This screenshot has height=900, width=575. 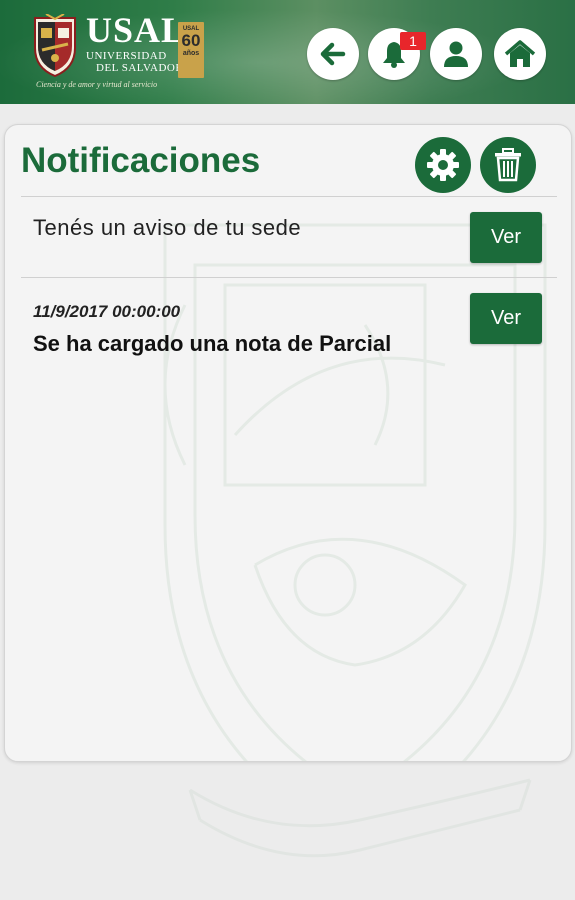 What do you see at coordinates (140, 68) in the screenshot?
I see `logo-salvador: DEL SALVADOR` at bounding box center [140, 68].